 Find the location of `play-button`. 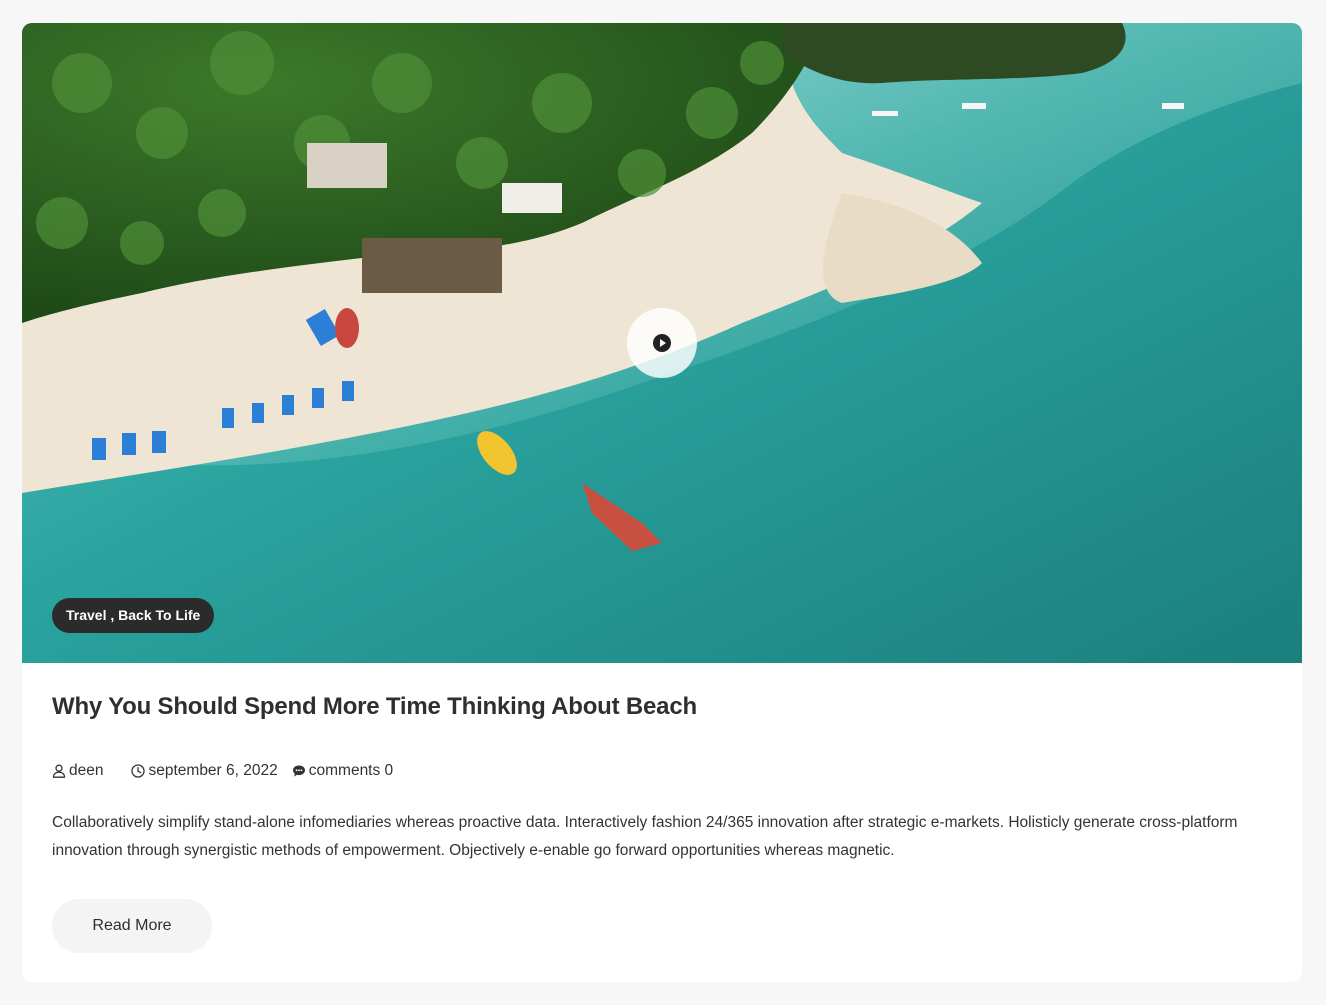

play-button is located at coordinates (662, 343).